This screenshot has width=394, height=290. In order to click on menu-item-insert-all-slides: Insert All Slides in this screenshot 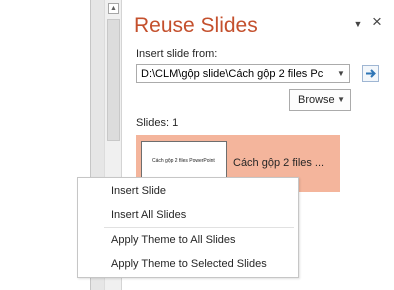, I will do `click(188, 215)`.